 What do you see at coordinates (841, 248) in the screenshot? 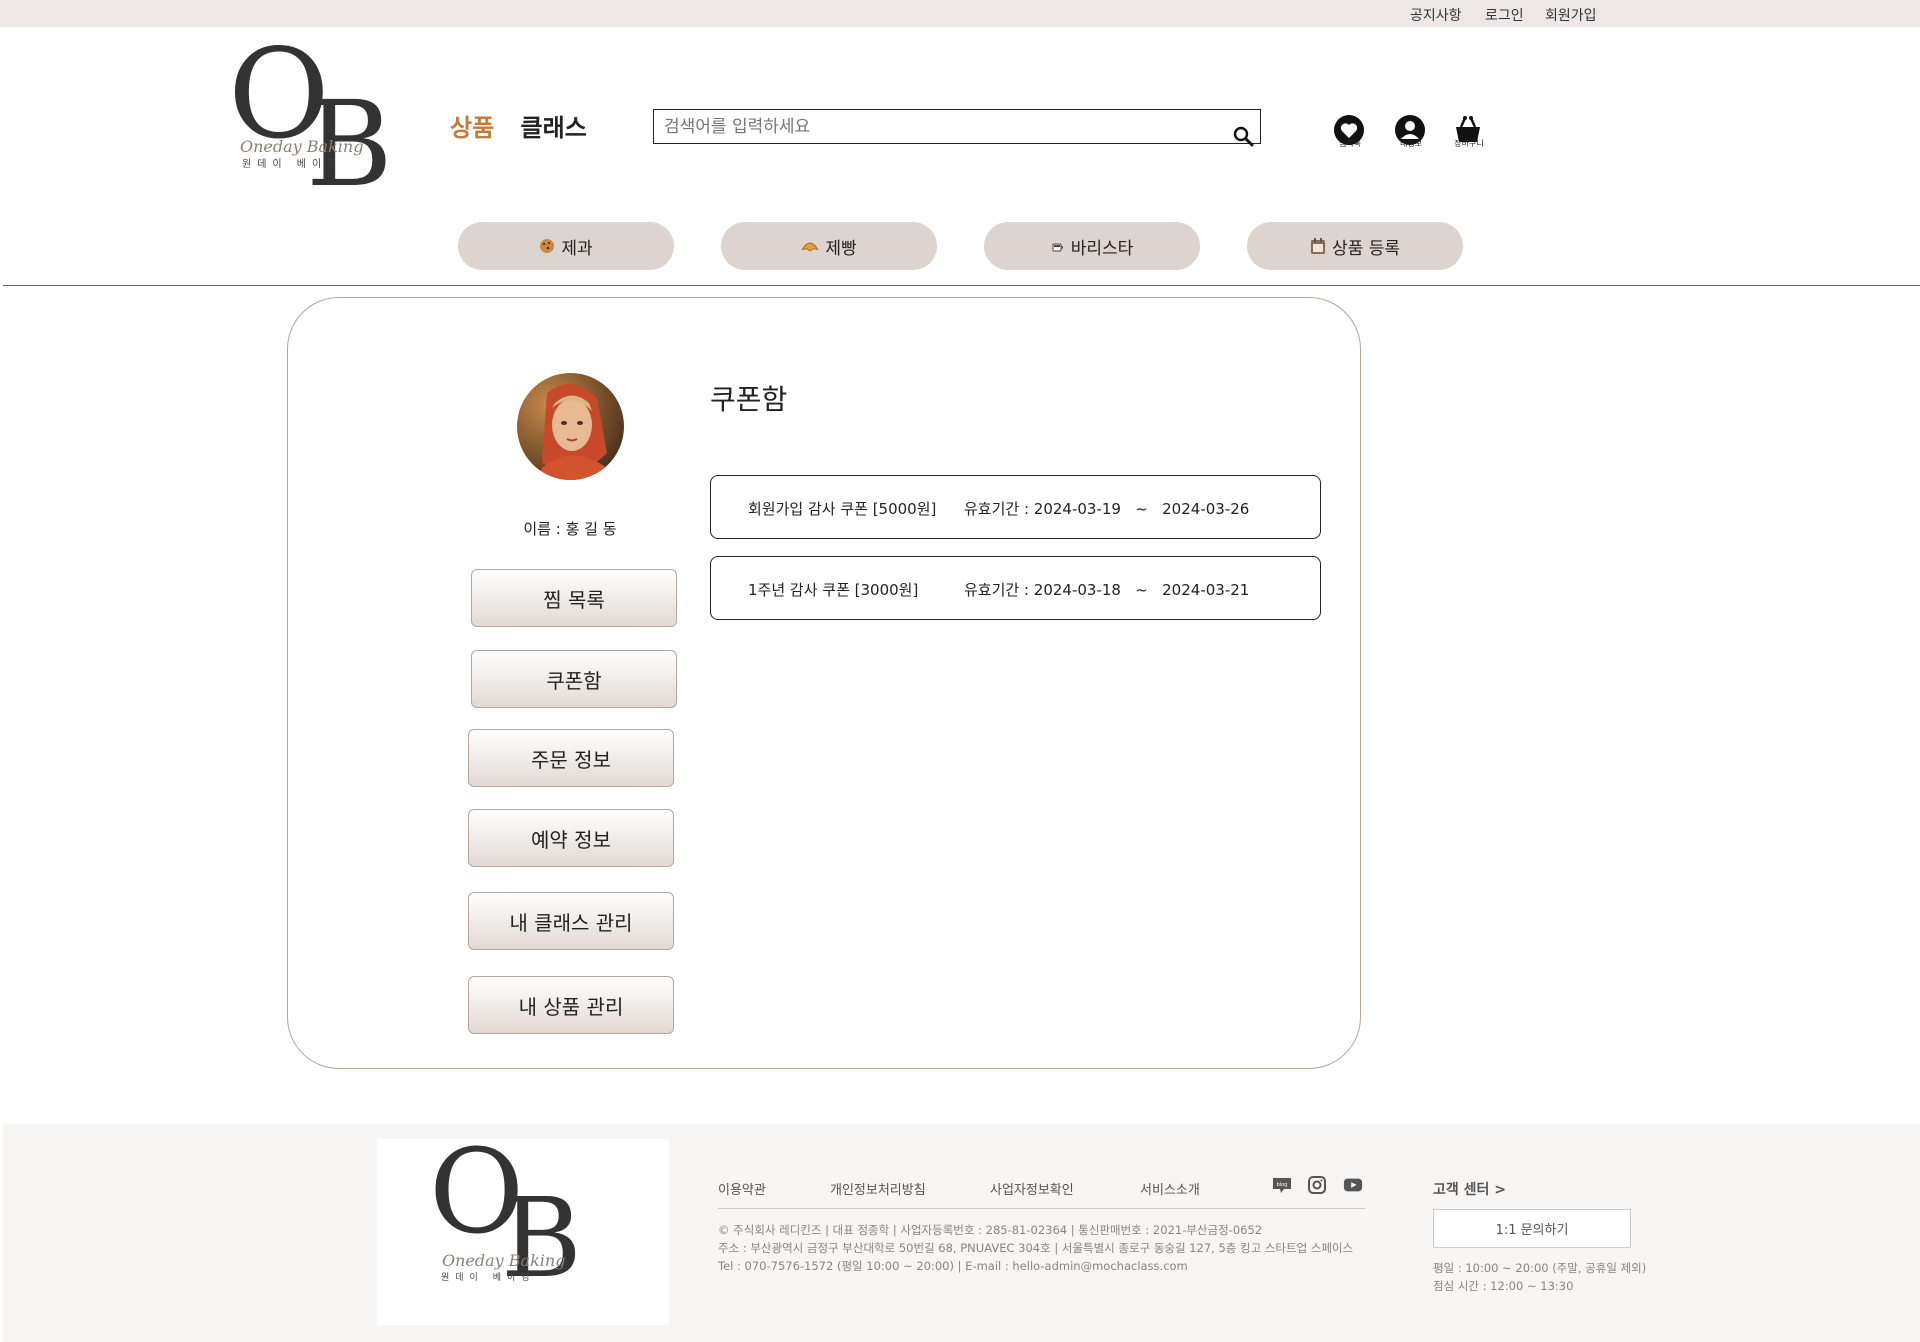
I see `category-label: 제빵` at bounding box center [841, 248].